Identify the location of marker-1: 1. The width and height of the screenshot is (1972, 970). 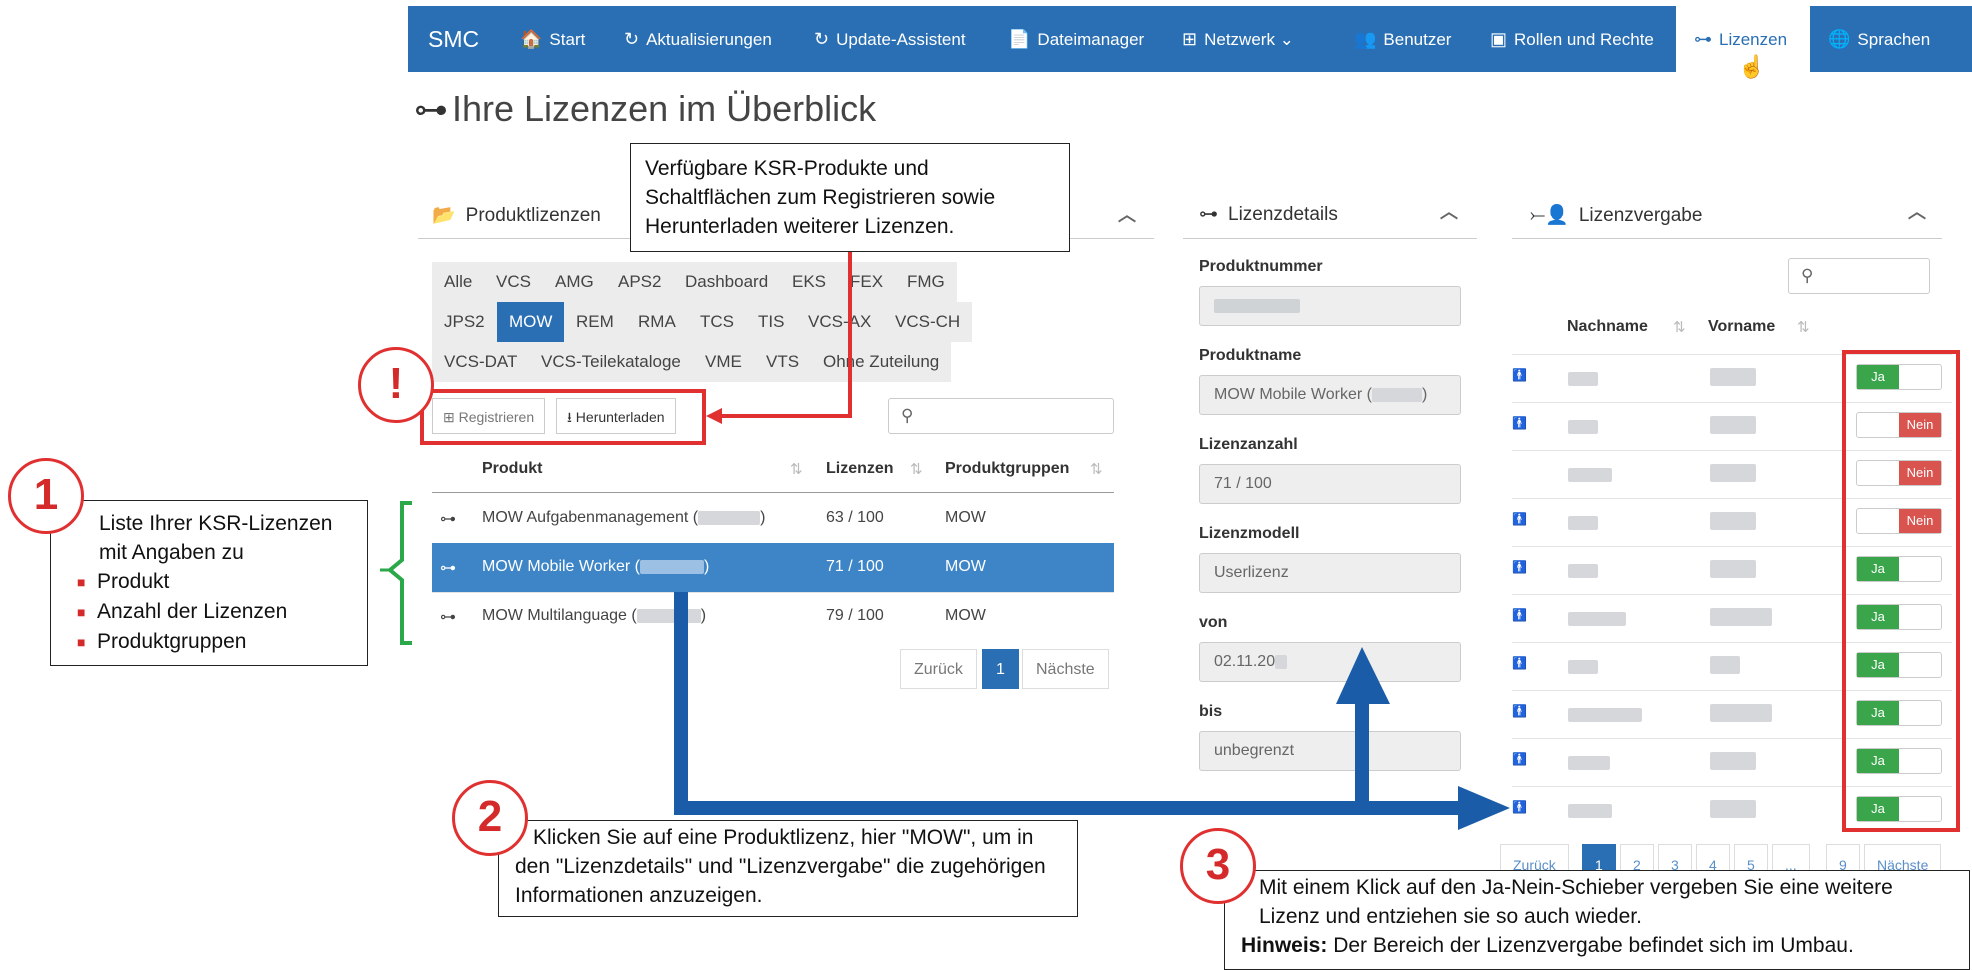
(46, 496).